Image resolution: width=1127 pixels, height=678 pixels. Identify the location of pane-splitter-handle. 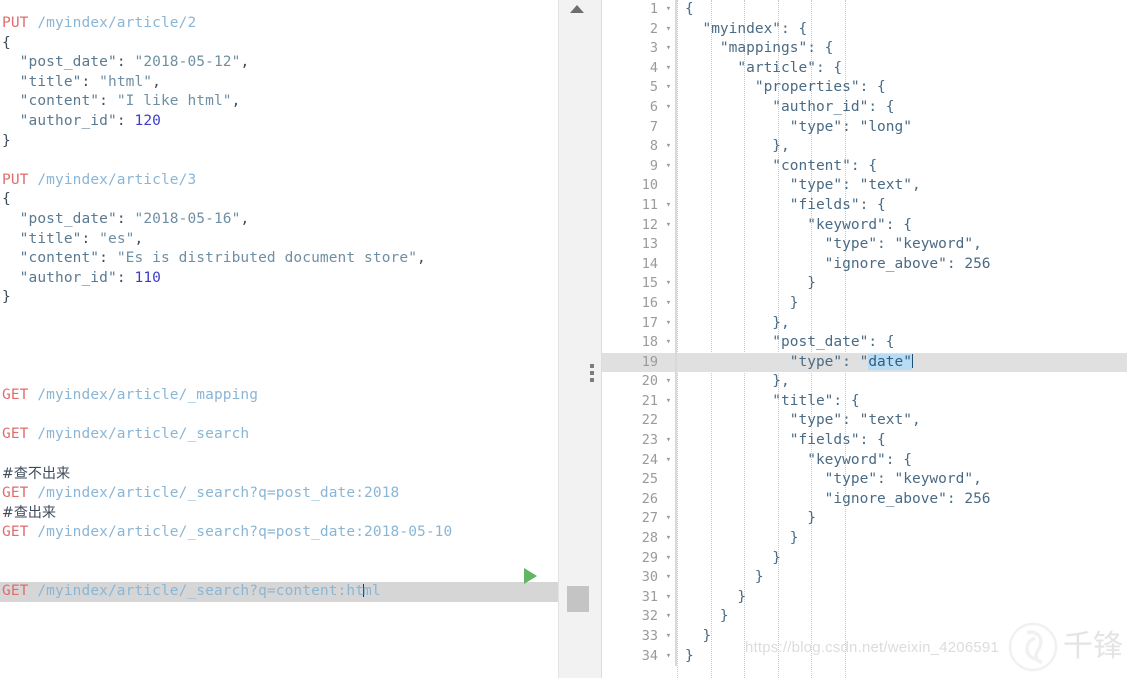
(592, 374).